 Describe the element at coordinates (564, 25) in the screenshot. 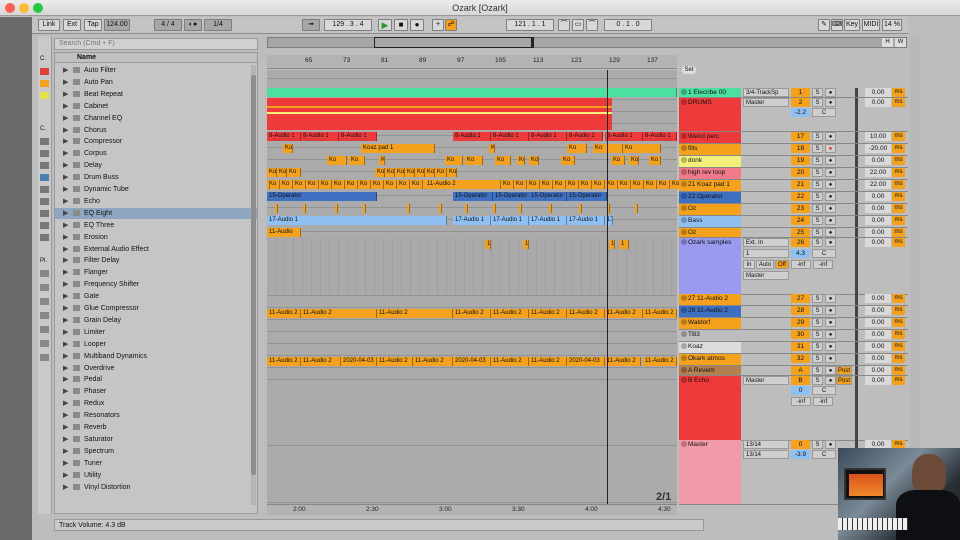

I see `punch-in-icon: ⌒` at that location.